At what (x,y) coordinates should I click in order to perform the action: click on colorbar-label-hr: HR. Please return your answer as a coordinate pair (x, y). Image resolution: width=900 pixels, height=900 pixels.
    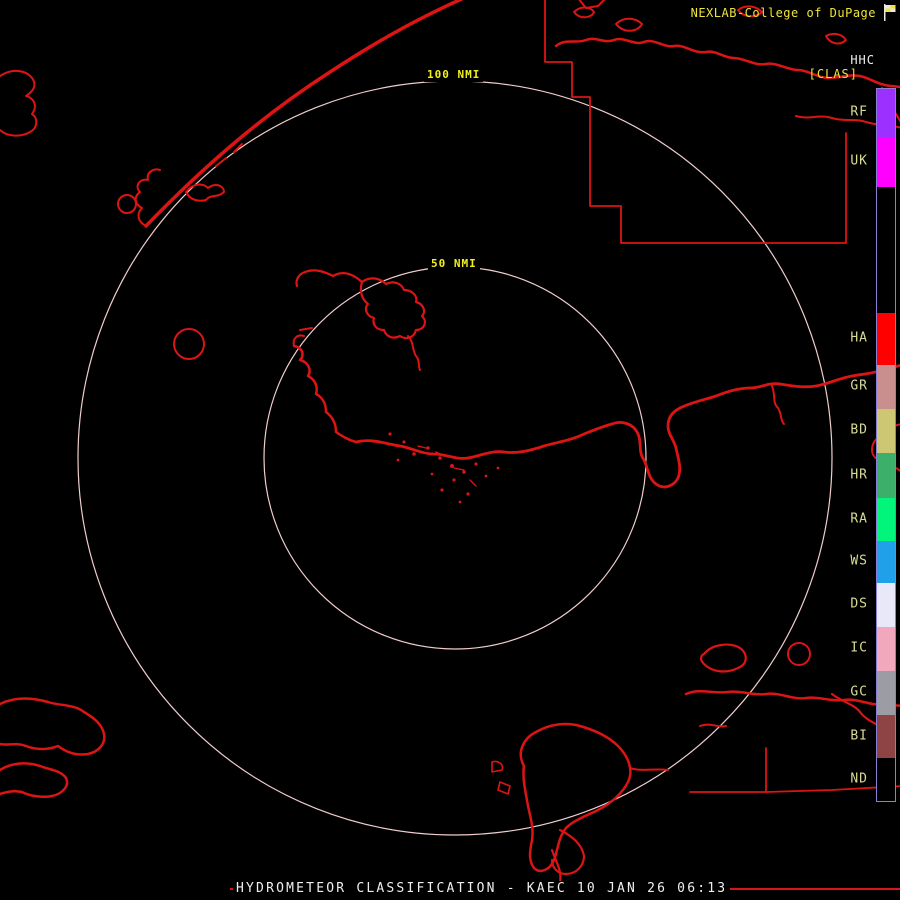
    Looking at the image, I should click on (859, 474).